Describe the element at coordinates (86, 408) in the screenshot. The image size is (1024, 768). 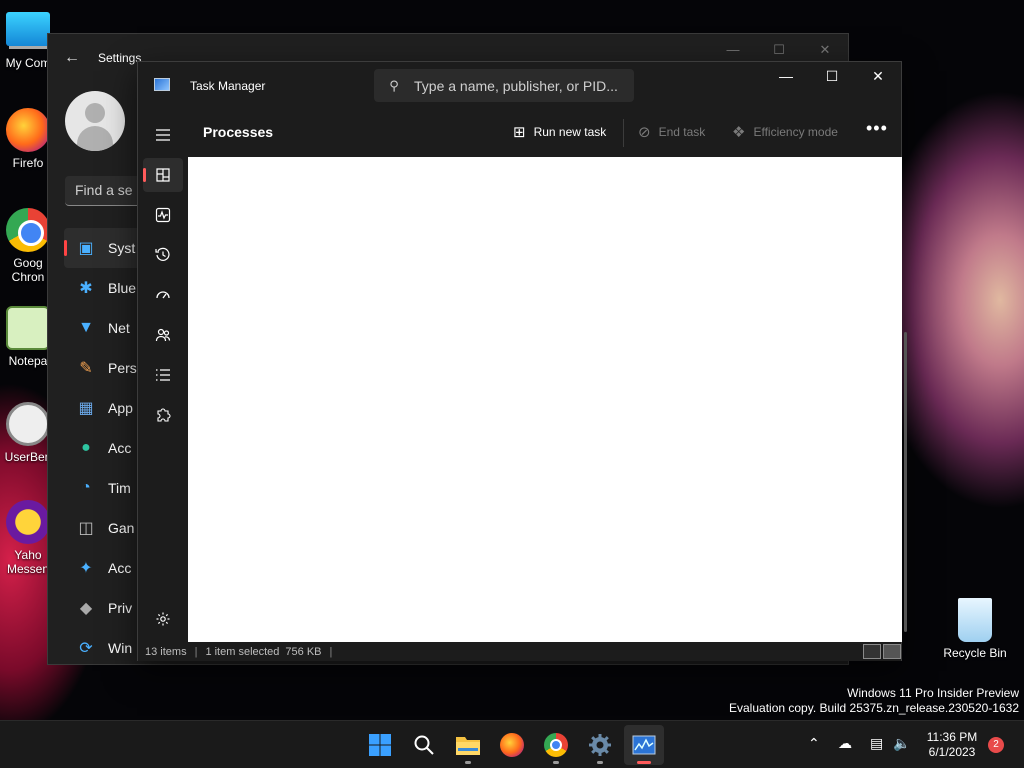
I see `apps-icon: ▦` at that location.